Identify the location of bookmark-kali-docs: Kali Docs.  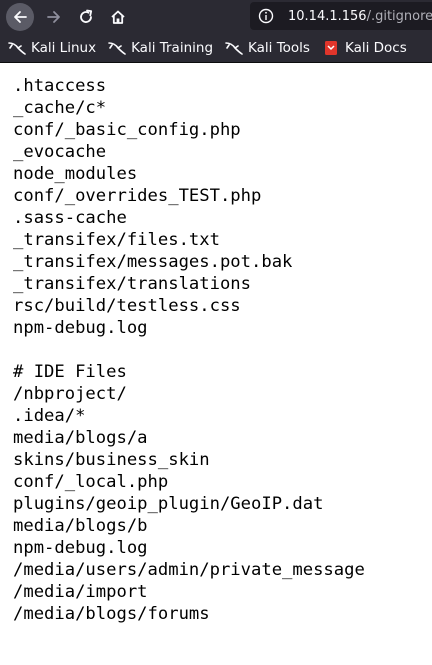
(362, 48).